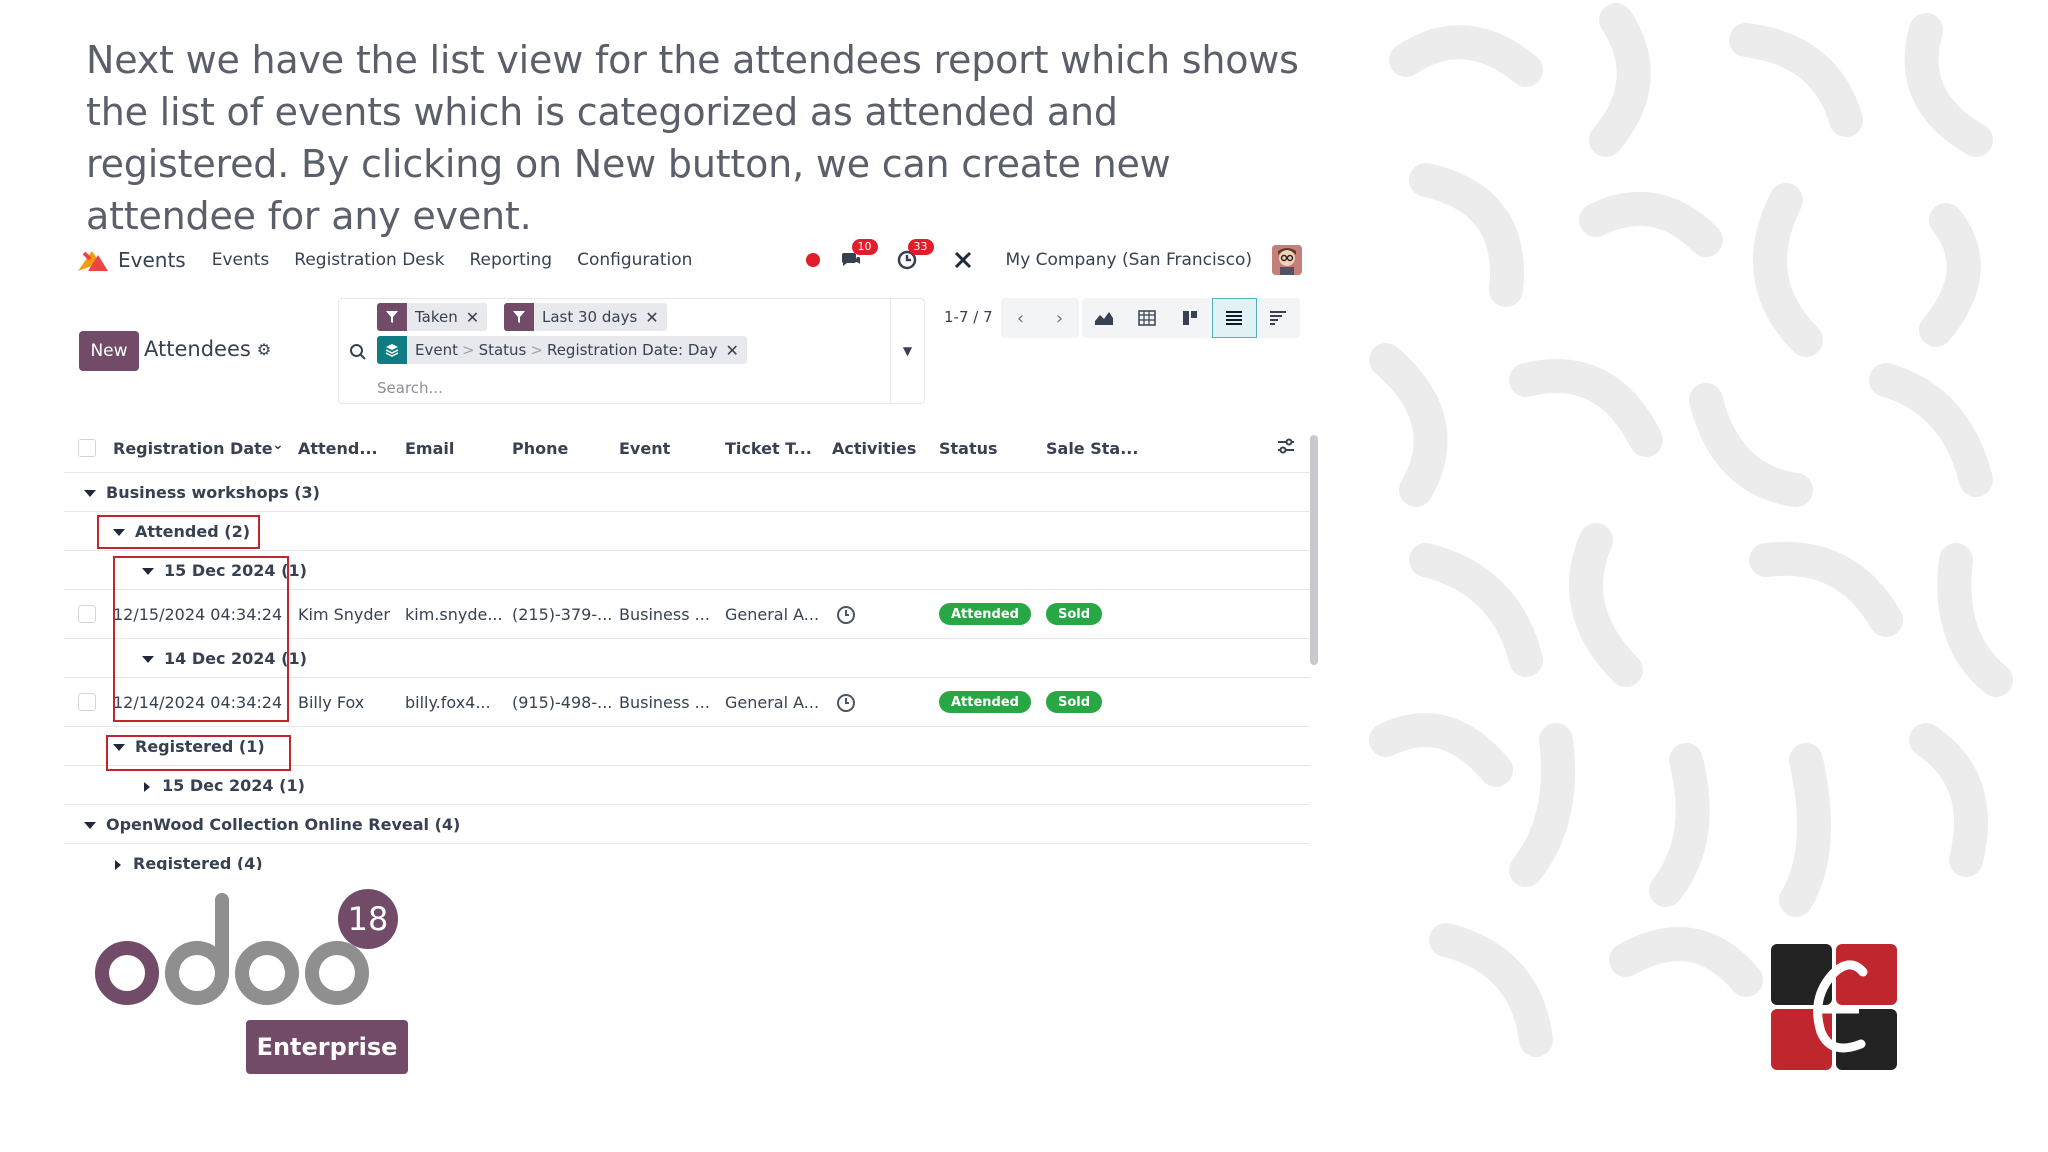 This screenshot has width=2048, height=1152. Describe the element at coordinates (109, 351) in the screenshot. I see `new-button: New` at that location.